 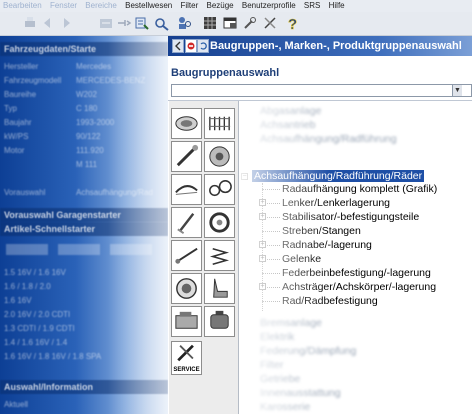 I want to click on group-select: ▼, so click(x=321, y=90).